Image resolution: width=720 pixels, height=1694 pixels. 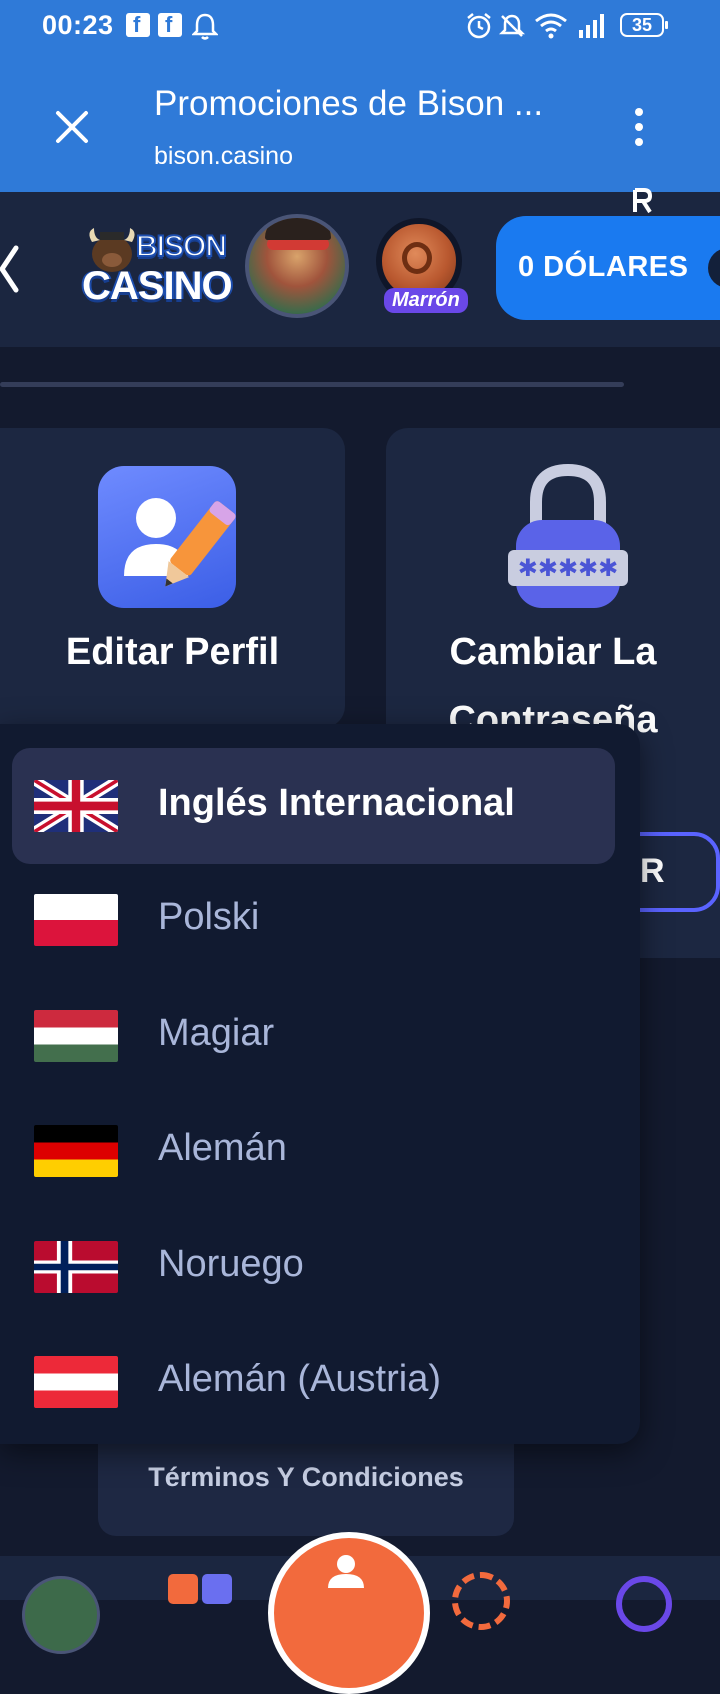 I want to click on nav-search-icon, so click(x=644, y=1604).